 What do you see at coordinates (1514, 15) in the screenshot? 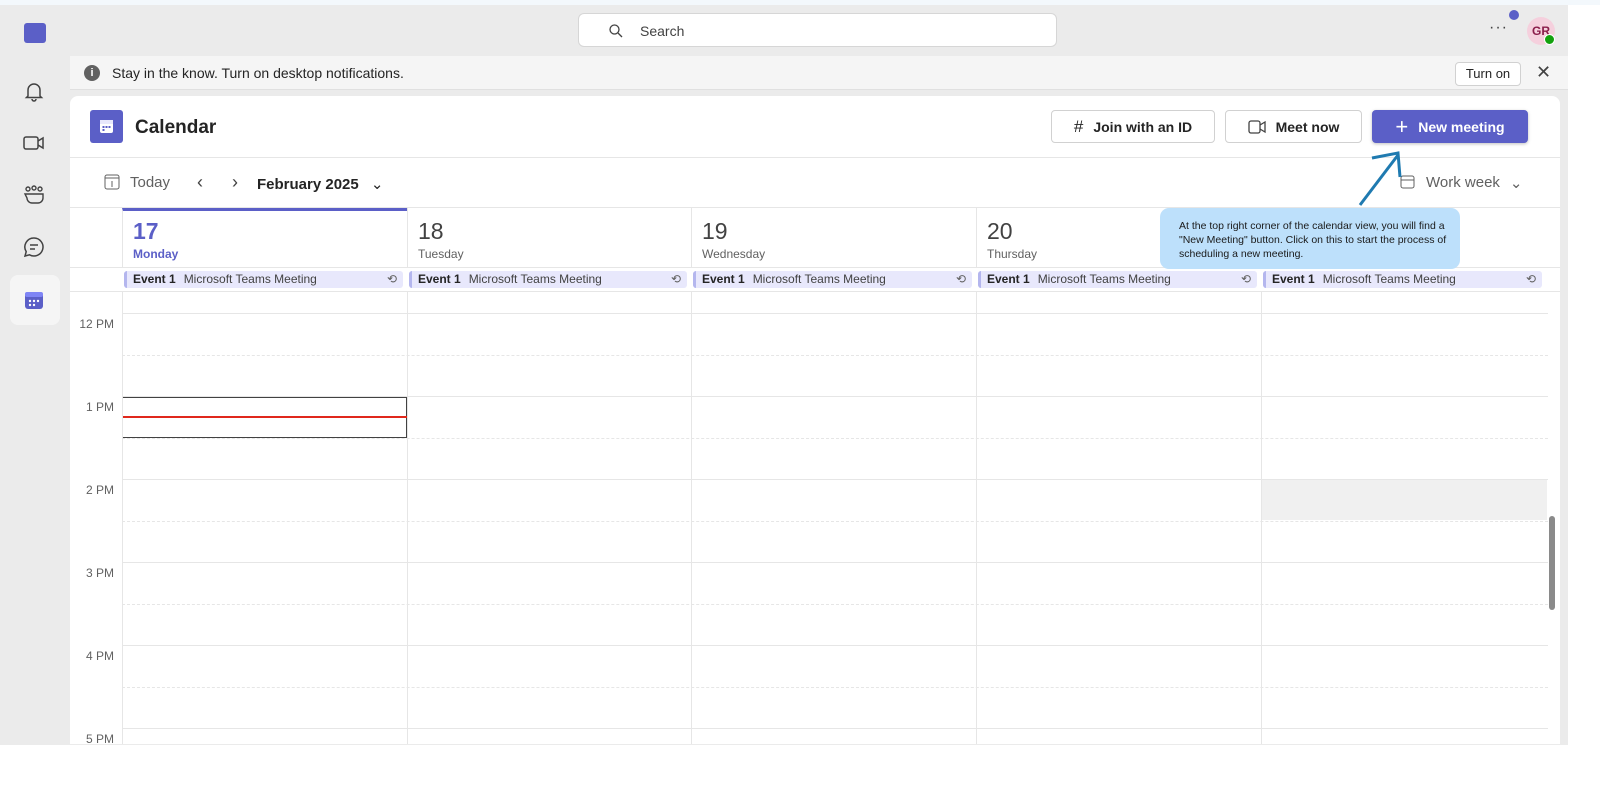
I see `notification-dot` at bounding box center [1514, 15].